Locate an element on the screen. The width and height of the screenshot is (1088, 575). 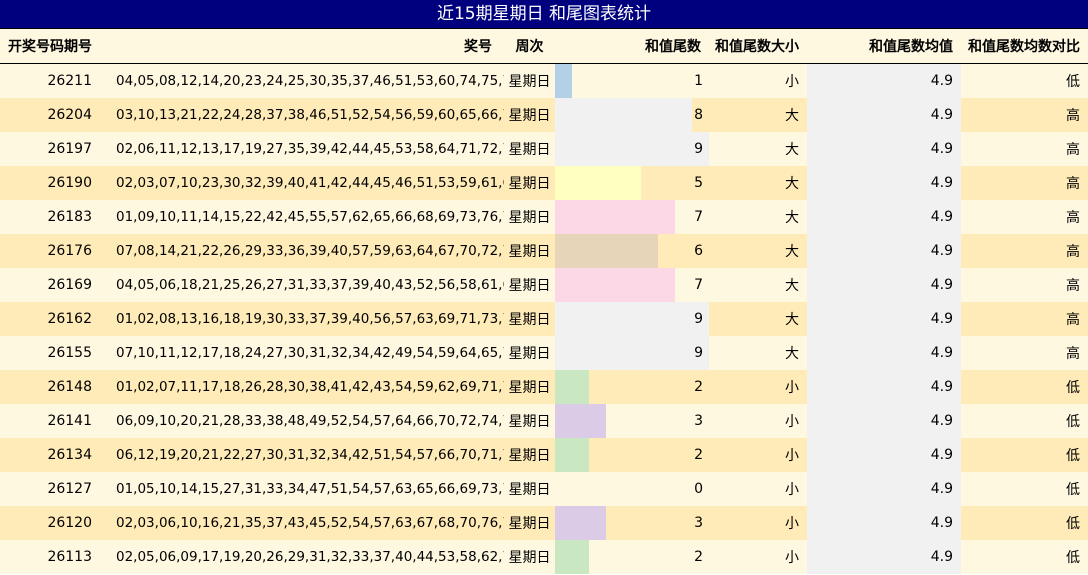
header-nums: 奖号 is located at coordinates (304, 46).